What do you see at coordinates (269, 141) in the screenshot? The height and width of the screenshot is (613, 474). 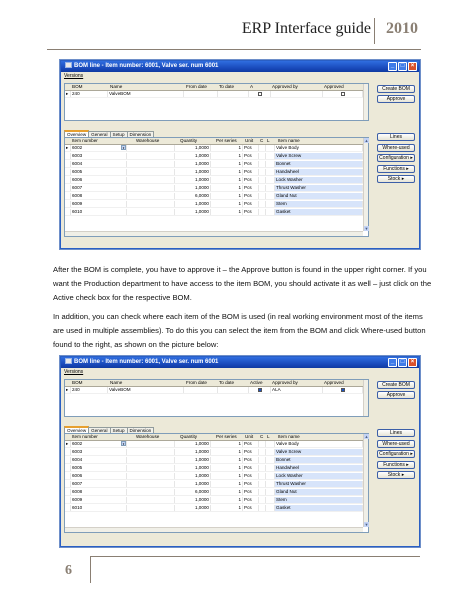 I see `col-l: L` at bounding box center [269, 141].